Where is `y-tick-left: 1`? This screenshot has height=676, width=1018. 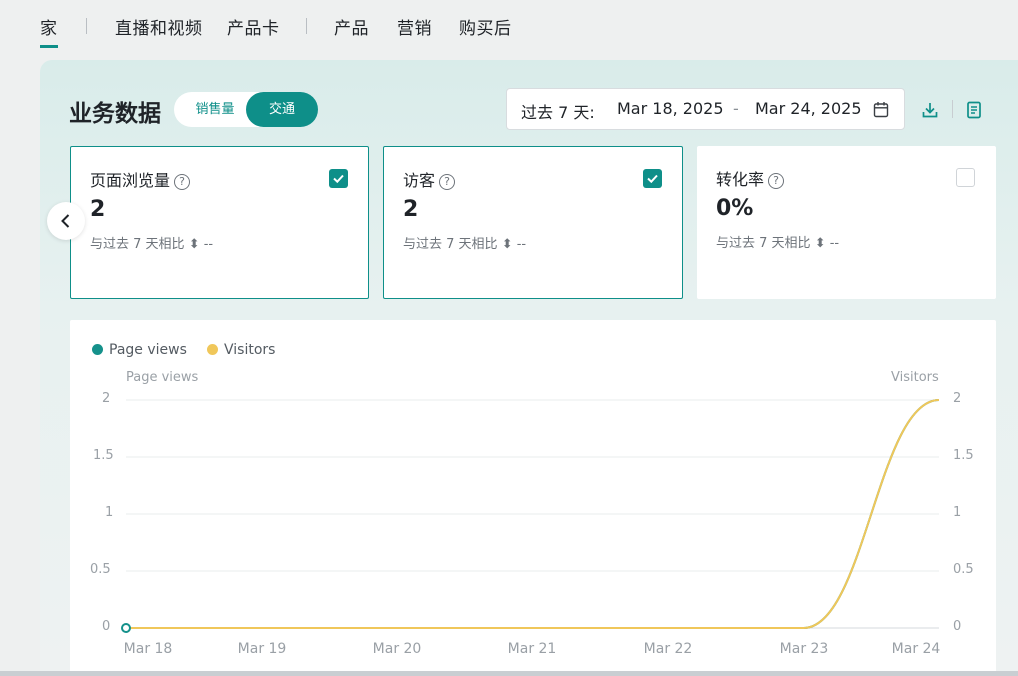 y-tick-left: 1 is located at coordinates (109, 512).